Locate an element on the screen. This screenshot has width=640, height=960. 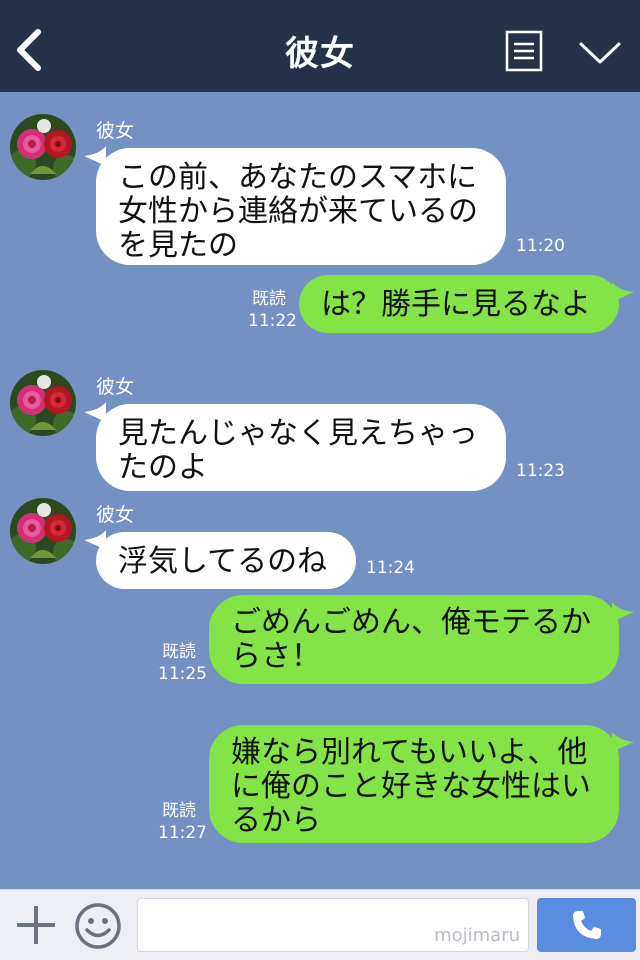
call-button is located at coordinates (586, 925).